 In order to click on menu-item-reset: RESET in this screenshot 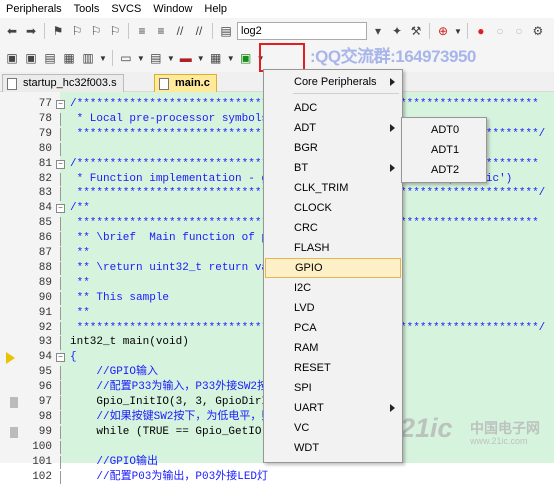, I will do `click(333, 368)`.